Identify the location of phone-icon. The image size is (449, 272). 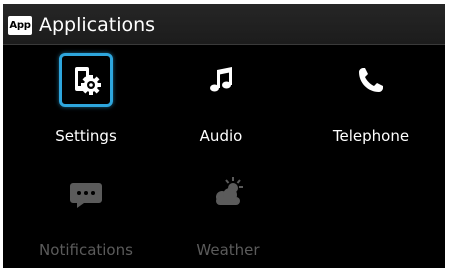
(371, 80).